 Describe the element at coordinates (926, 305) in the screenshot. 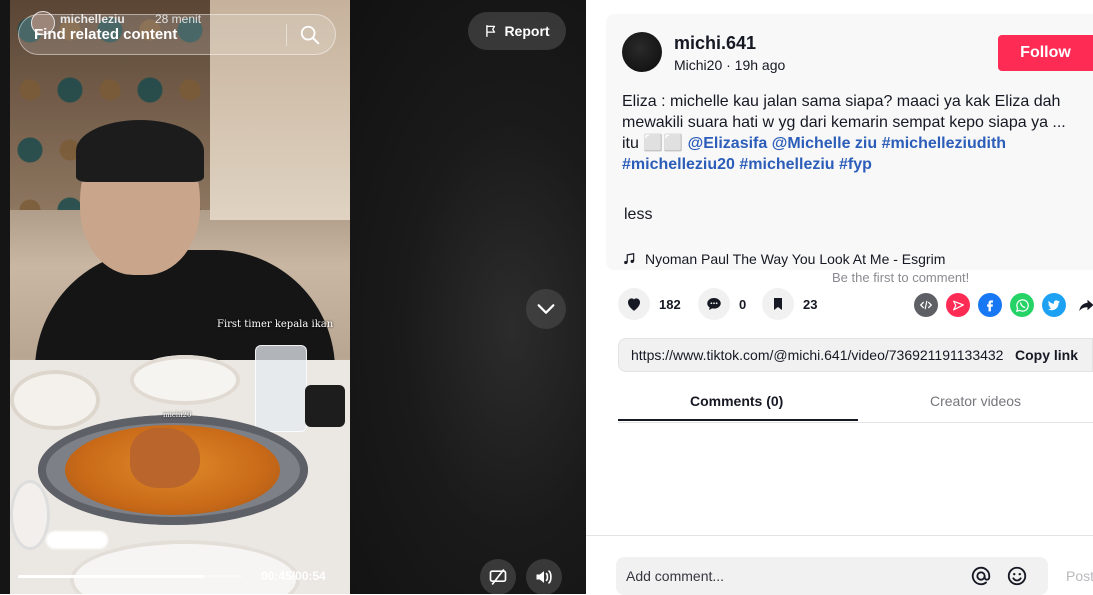

I see `embed-icon` at that location.